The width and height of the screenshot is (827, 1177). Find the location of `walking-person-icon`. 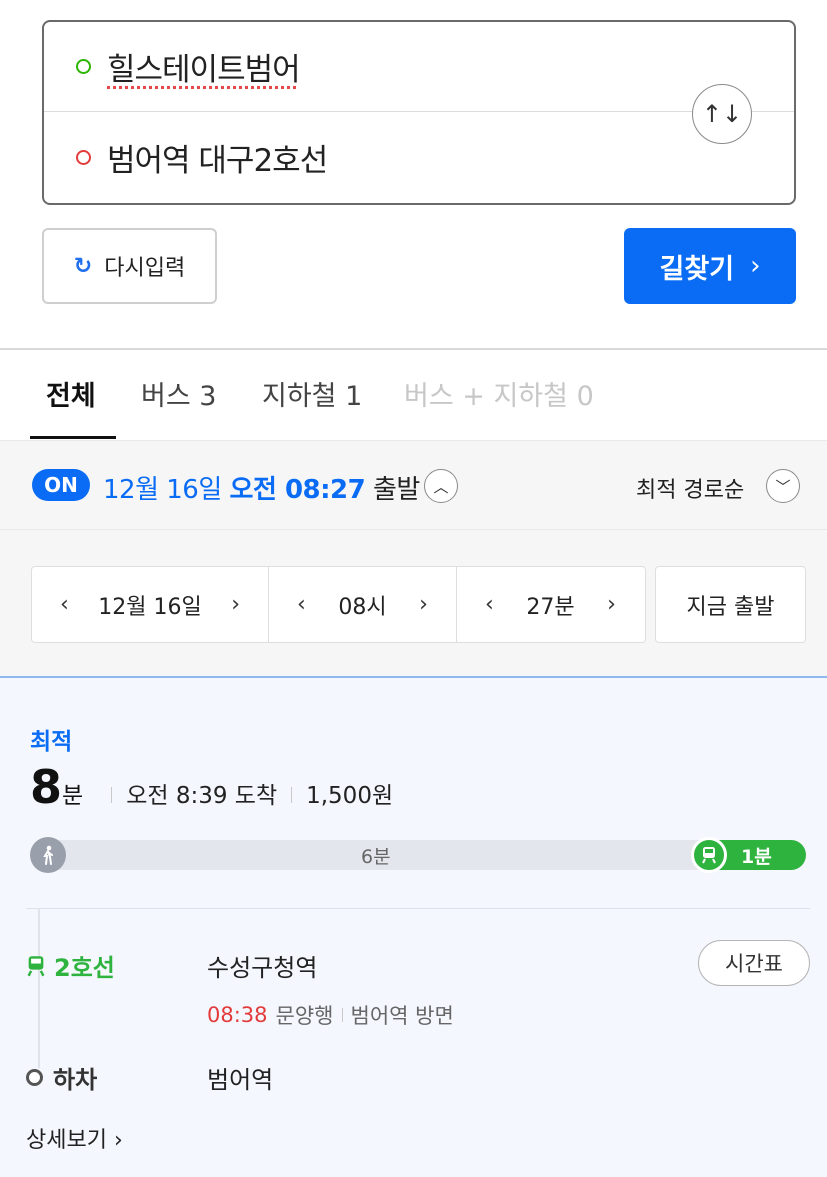

walking-person-icon is located at coordinates (48, 855).